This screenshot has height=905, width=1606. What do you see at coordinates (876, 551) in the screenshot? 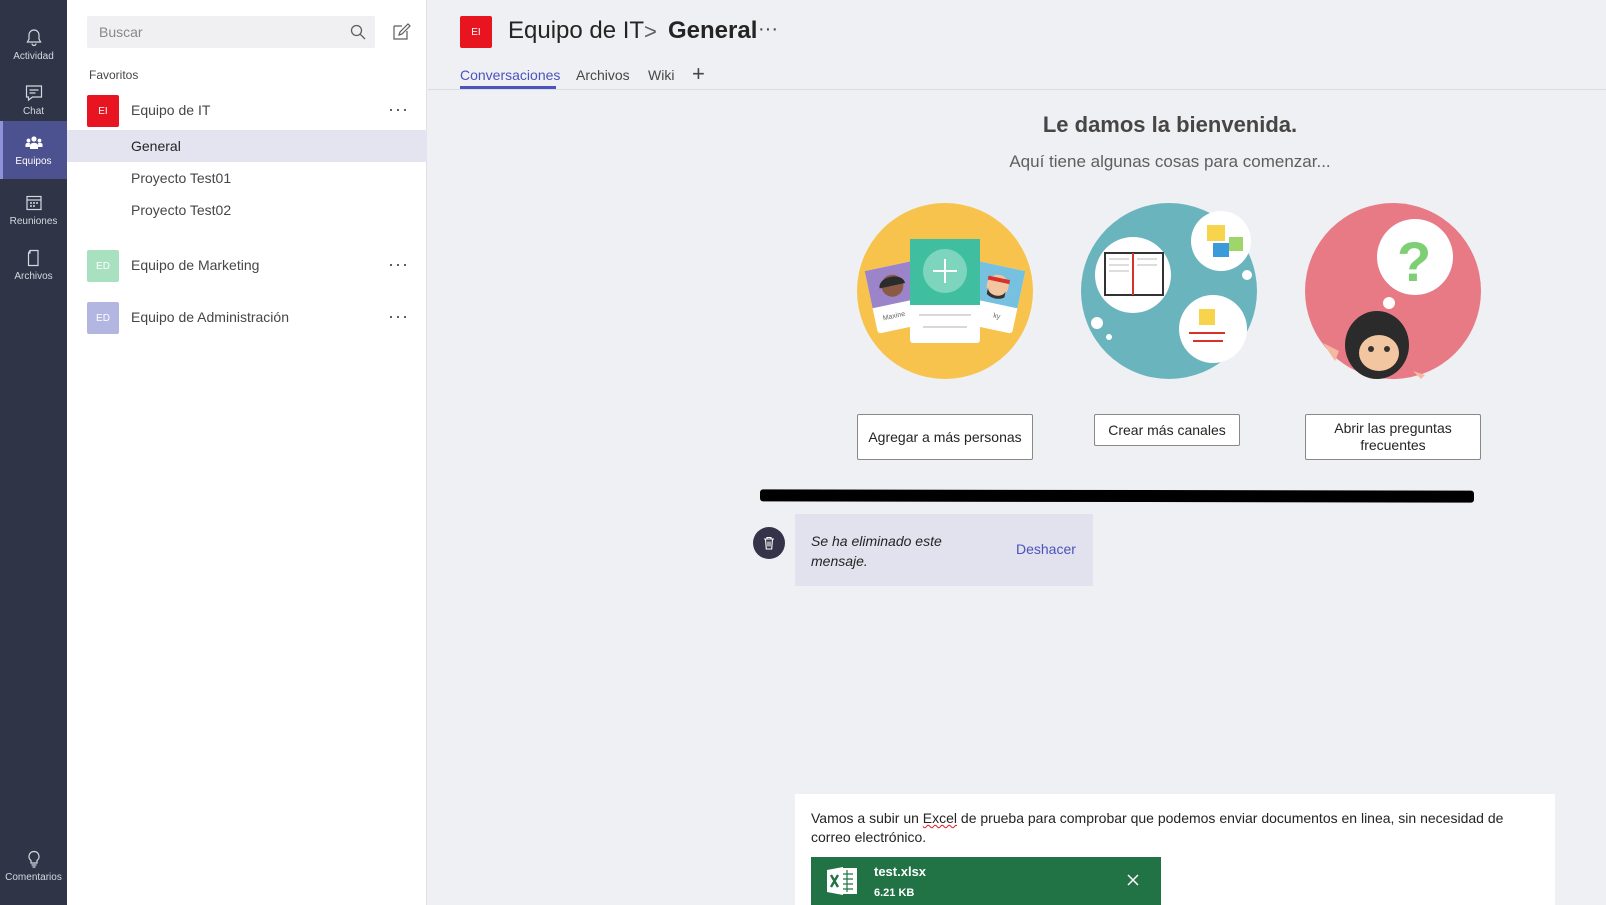
I see `deleted-message-text: Se ha eliminado este mensaje.` at bounding box center [876, 551].